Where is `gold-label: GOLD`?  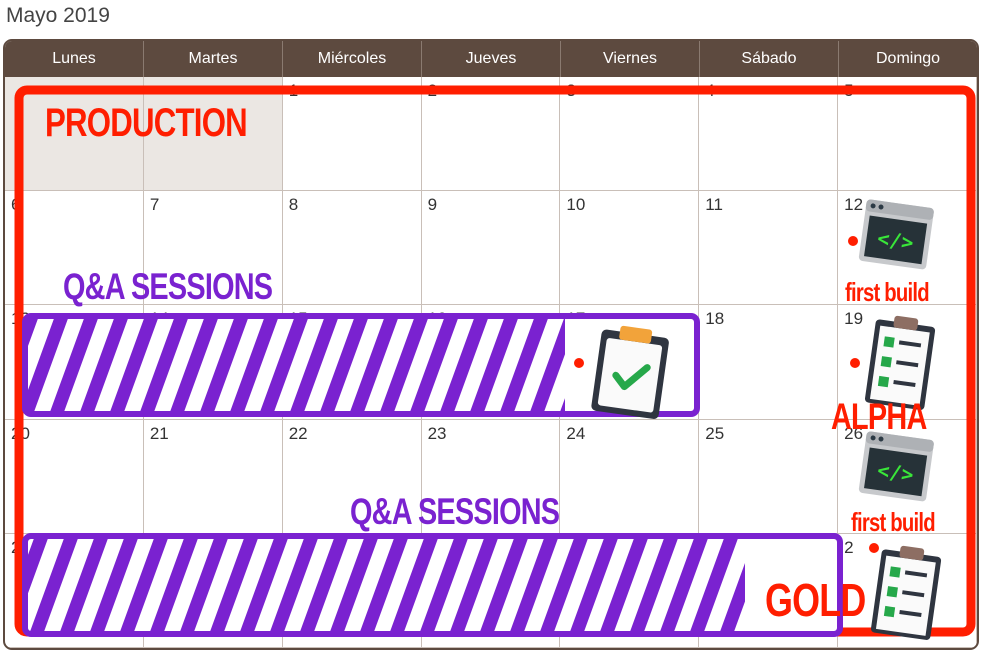
gold-label: GOLD is located at coordinates (815, 600).